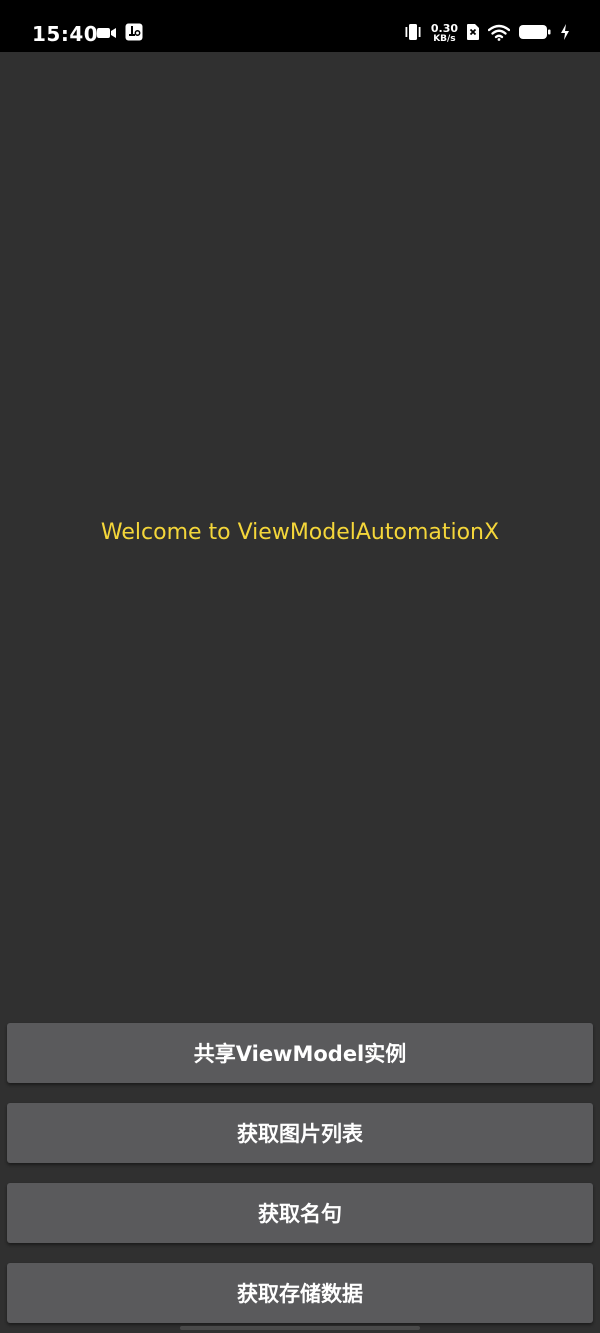 This screenshot has height=1333, width=600. I want to click on usb-debug-icon, so click(134, 34).